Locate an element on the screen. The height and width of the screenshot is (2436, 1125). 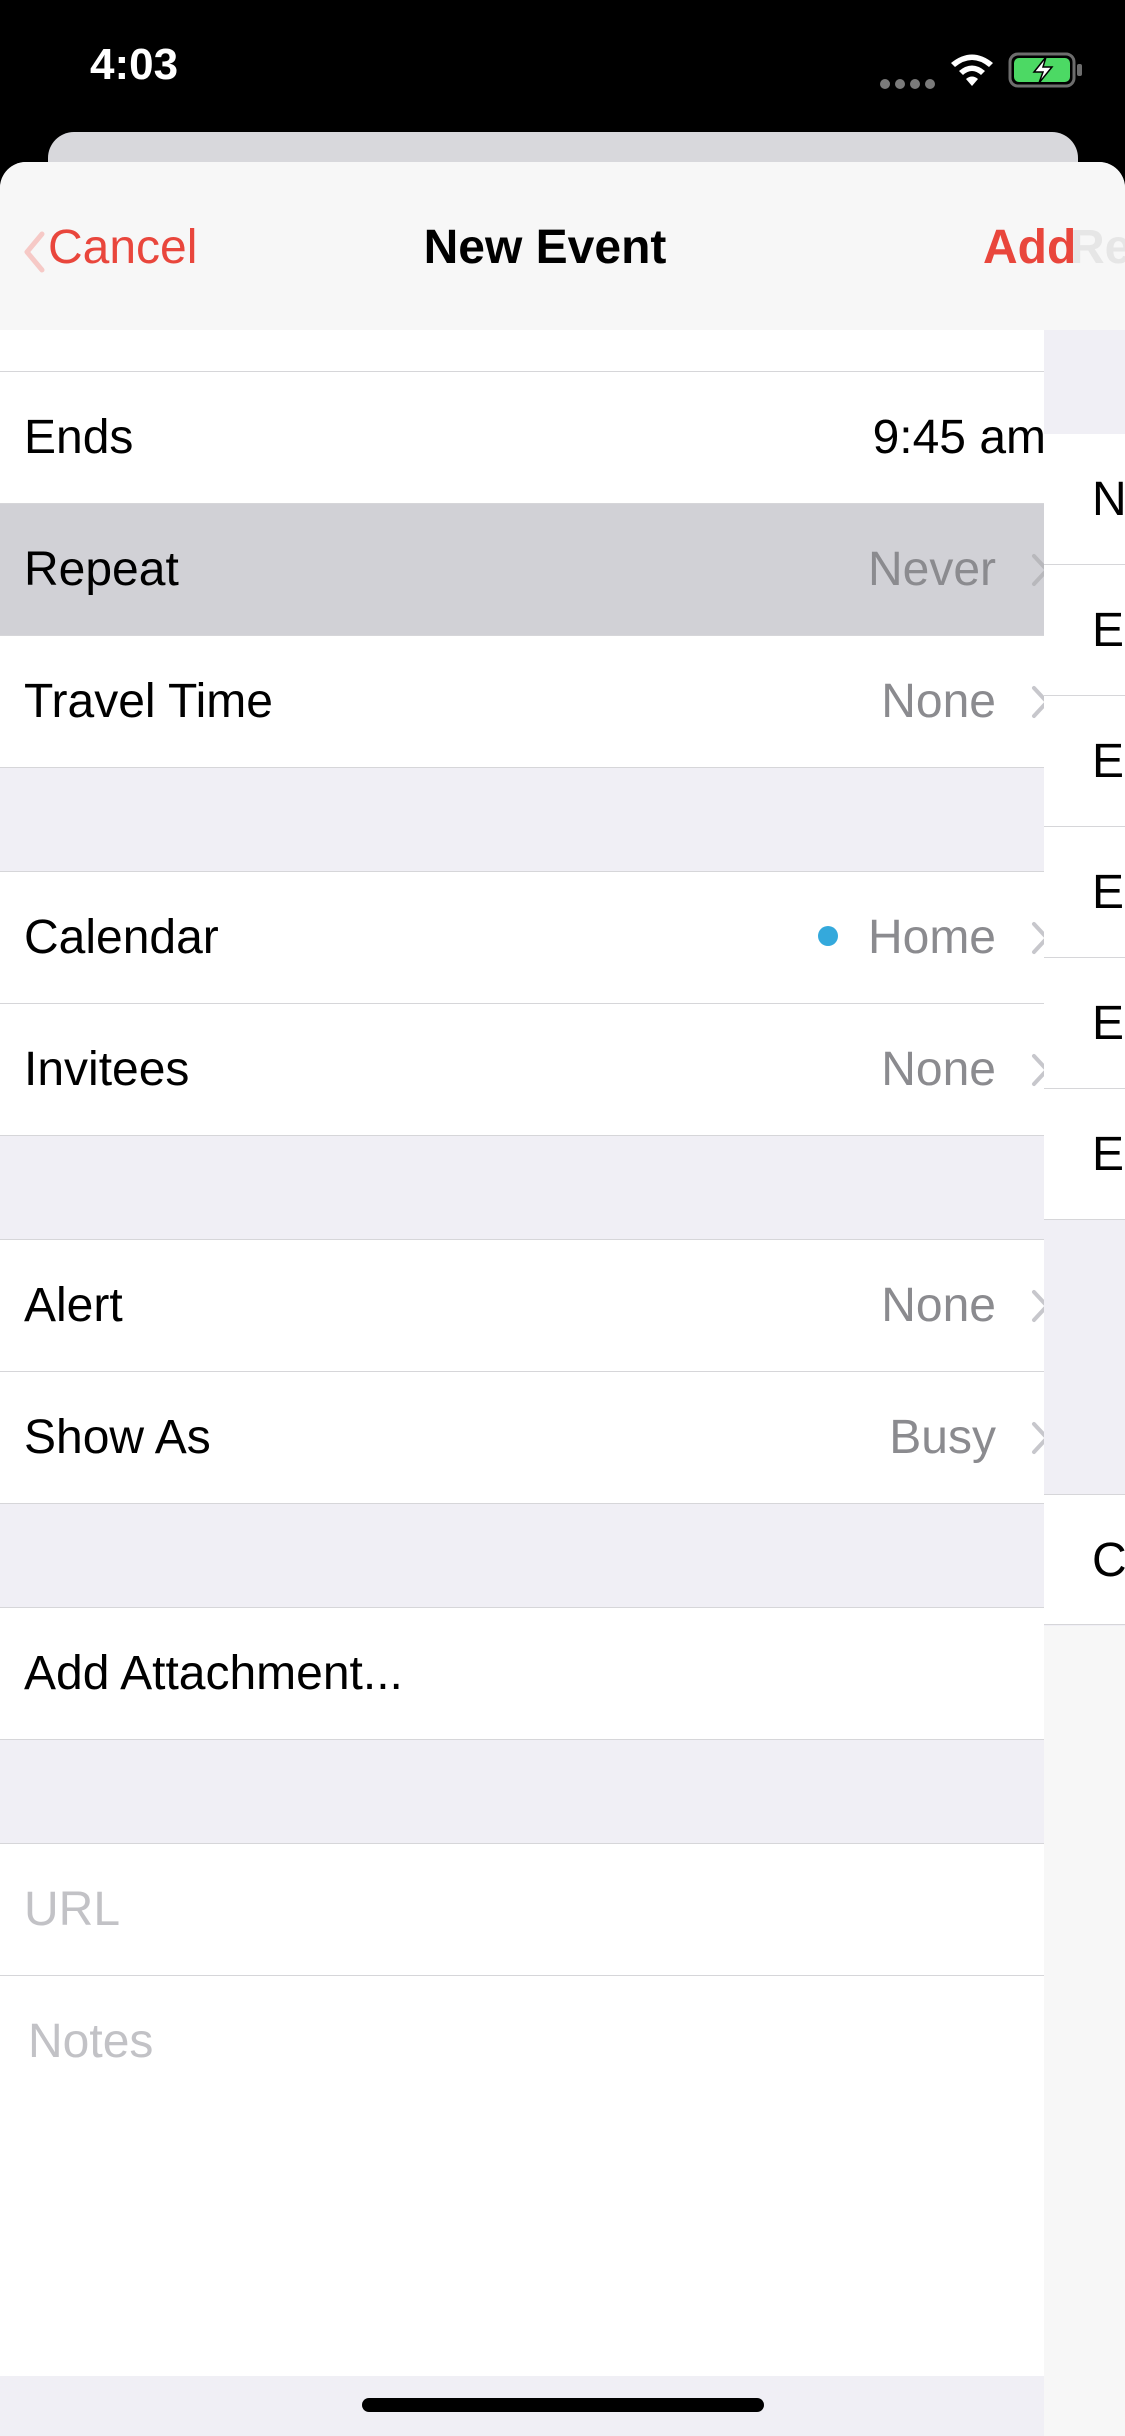
repeat-row: Repeat Never is located at coordinates (524, 570).